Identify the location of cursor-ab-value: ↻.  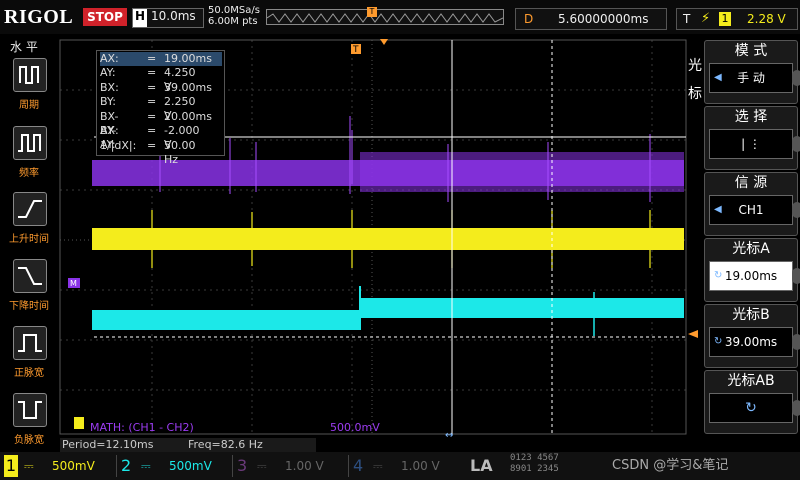
(751, 408).